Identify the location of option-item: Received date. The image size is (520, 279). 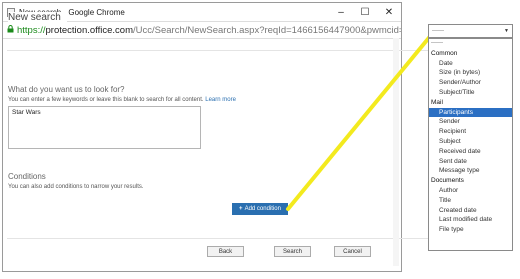
(470, 152).